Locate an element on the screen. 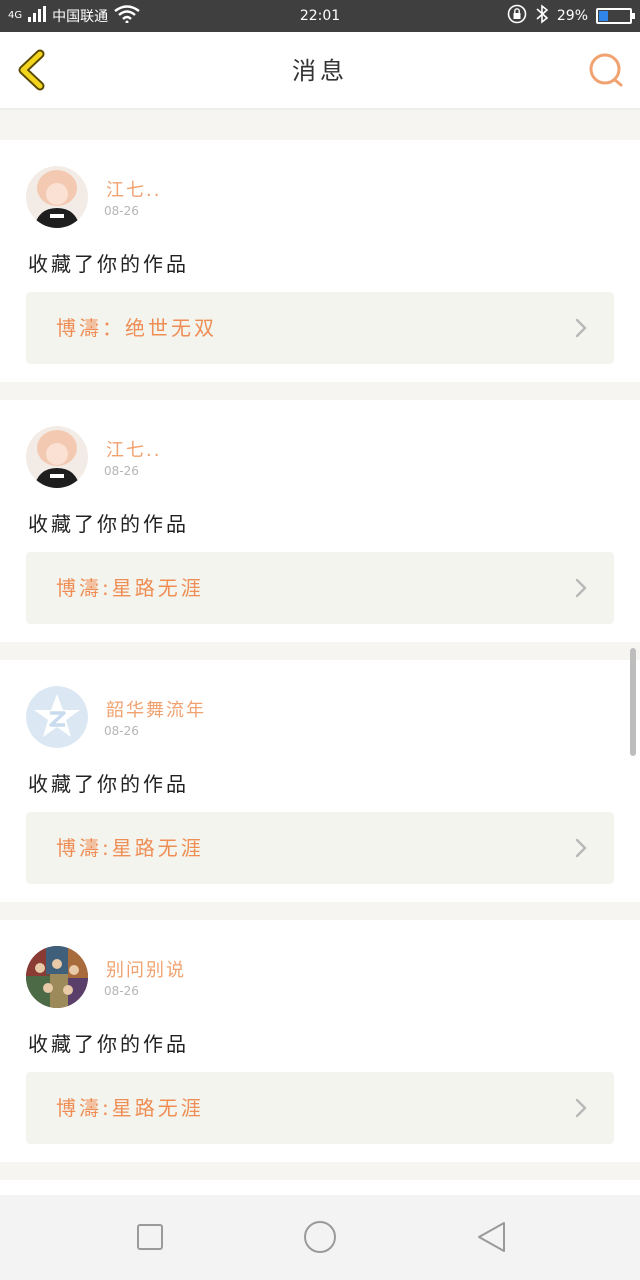 The height and width of the screenshot is (1280, 640). battery-level is located at coordinates (604, 16).